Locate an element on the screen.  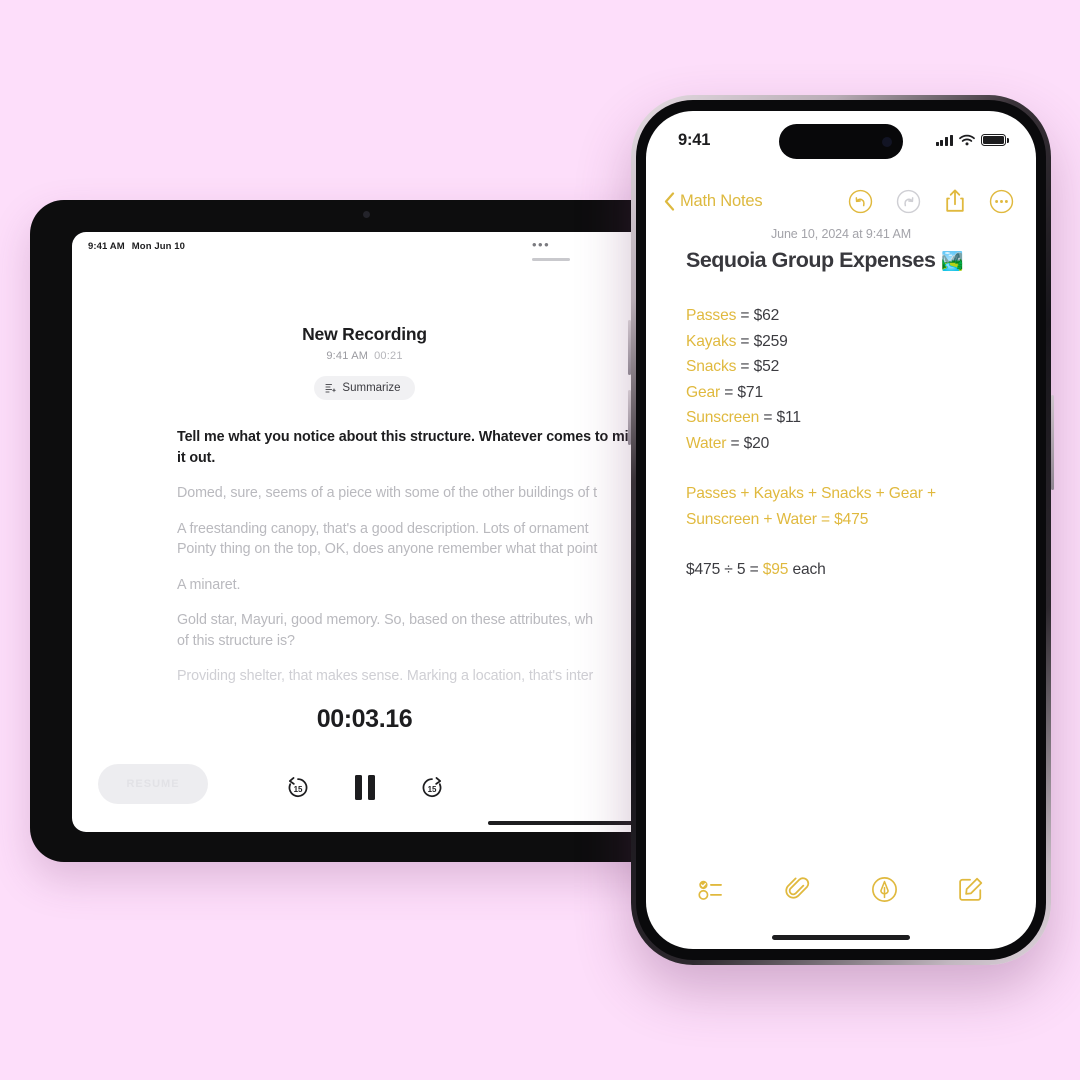
sum-term: Passes is located at coordinates (711, 493).